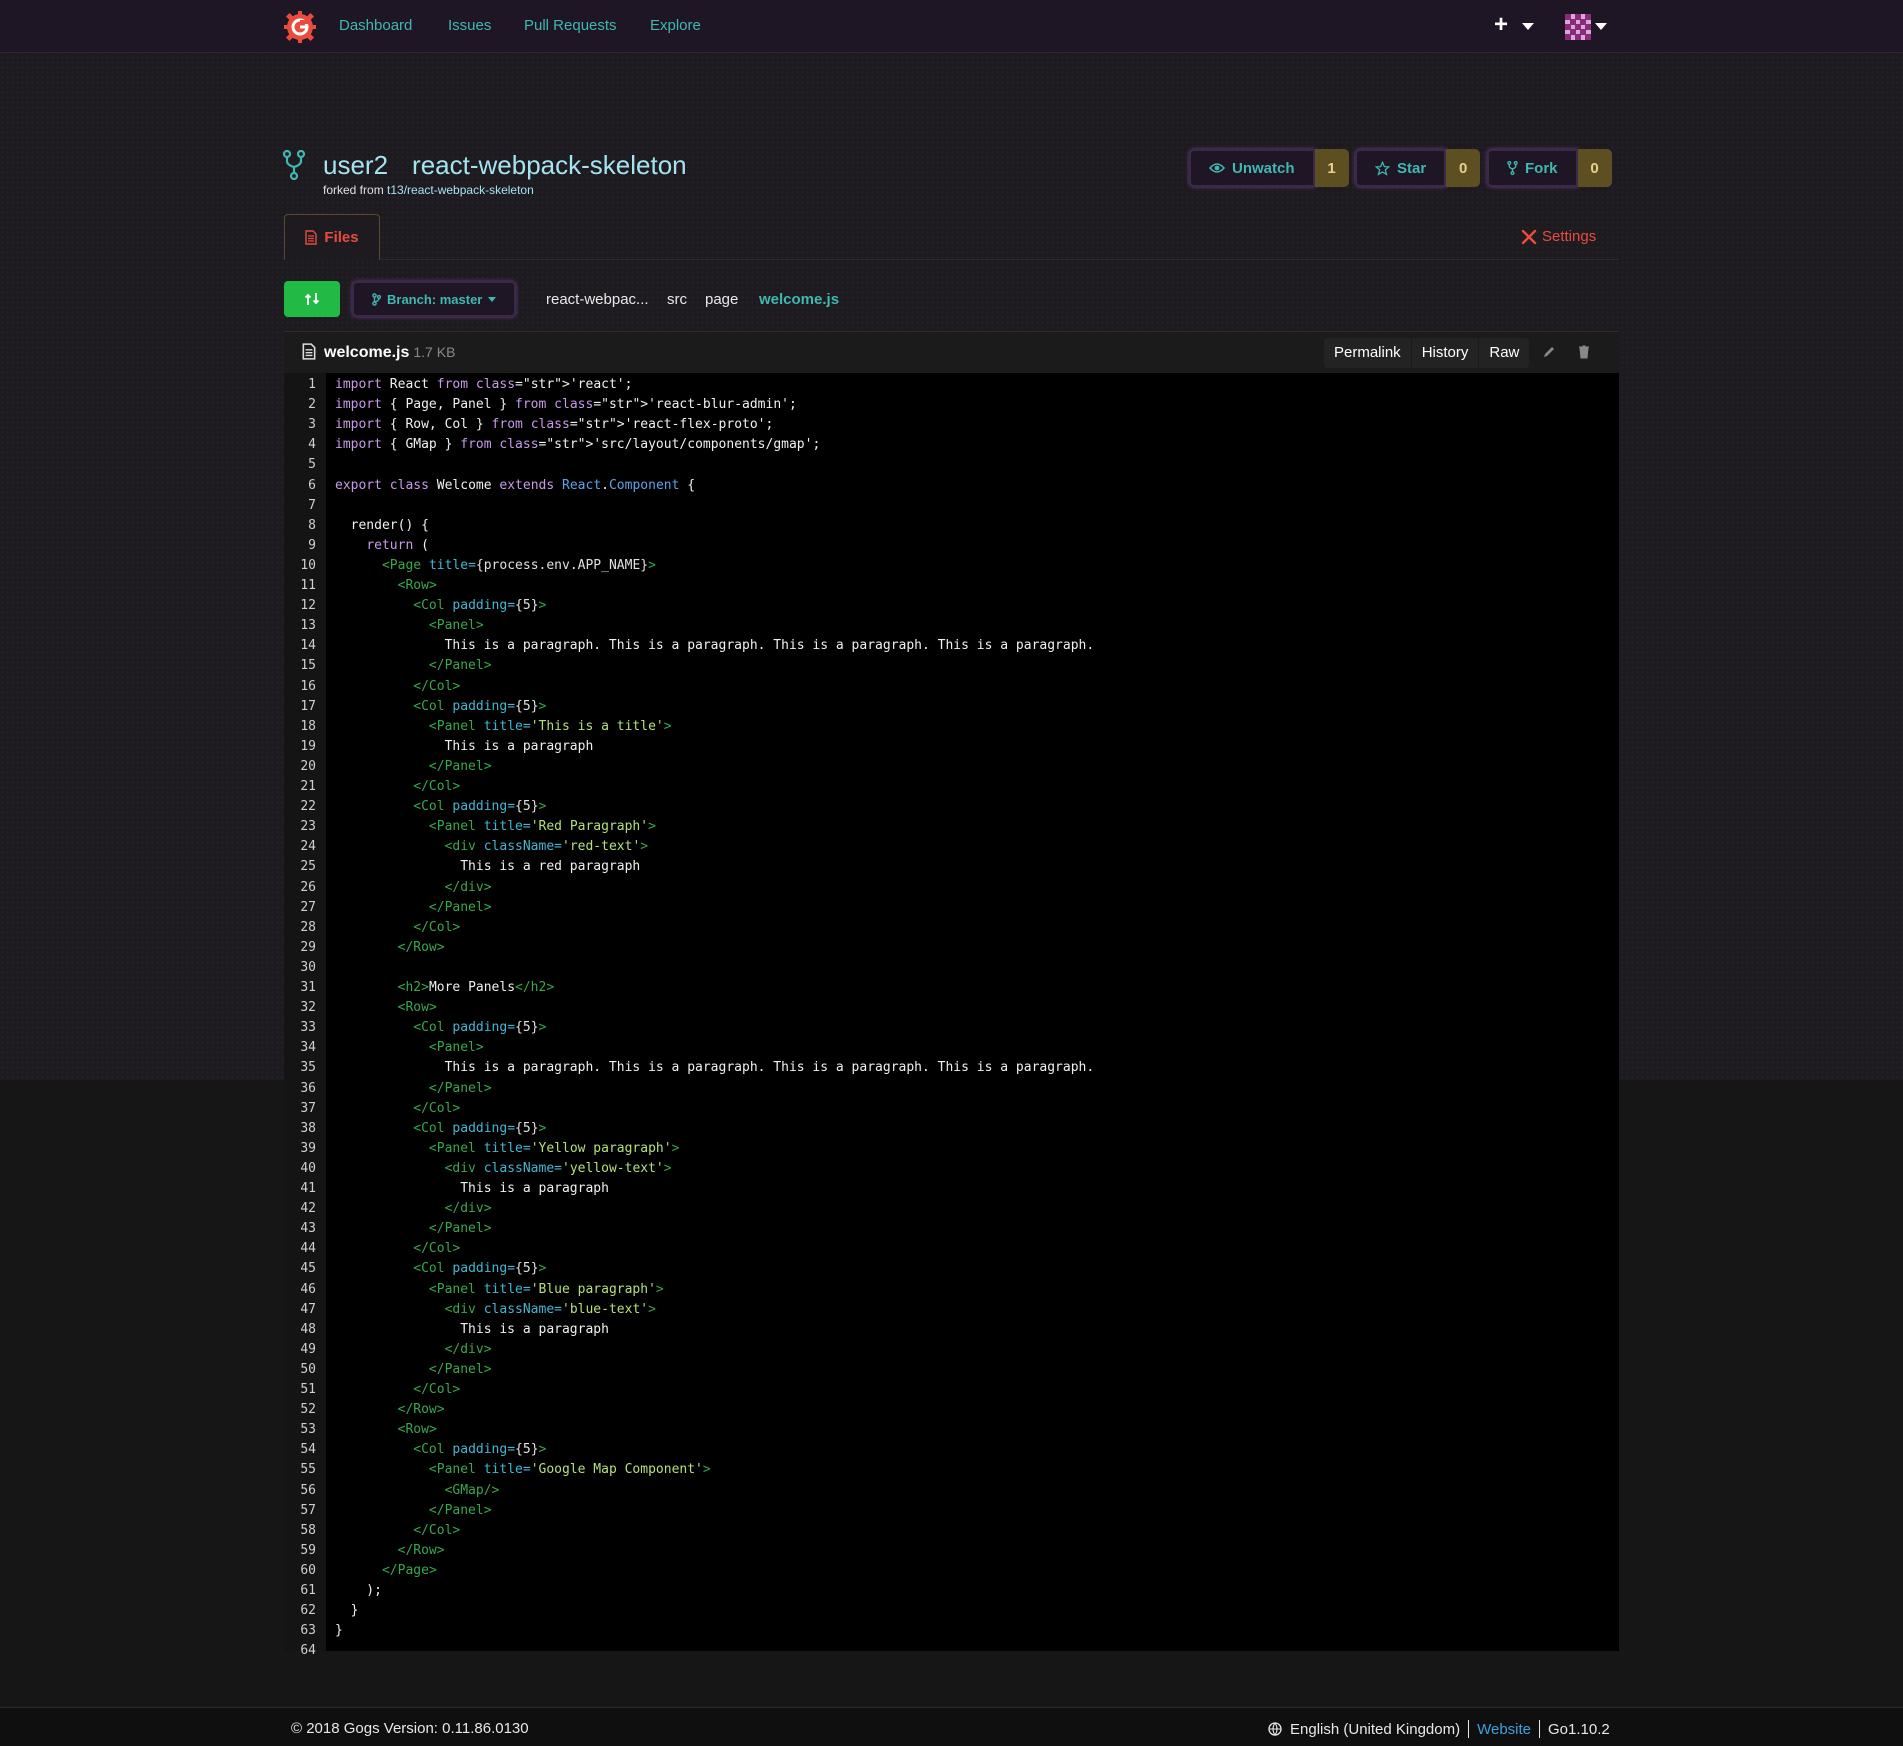 This screenshot has width=1903, height=1746. Describe the element at coordinates (300, 546) in the screenshot. I see `line-number: 9` at that location.